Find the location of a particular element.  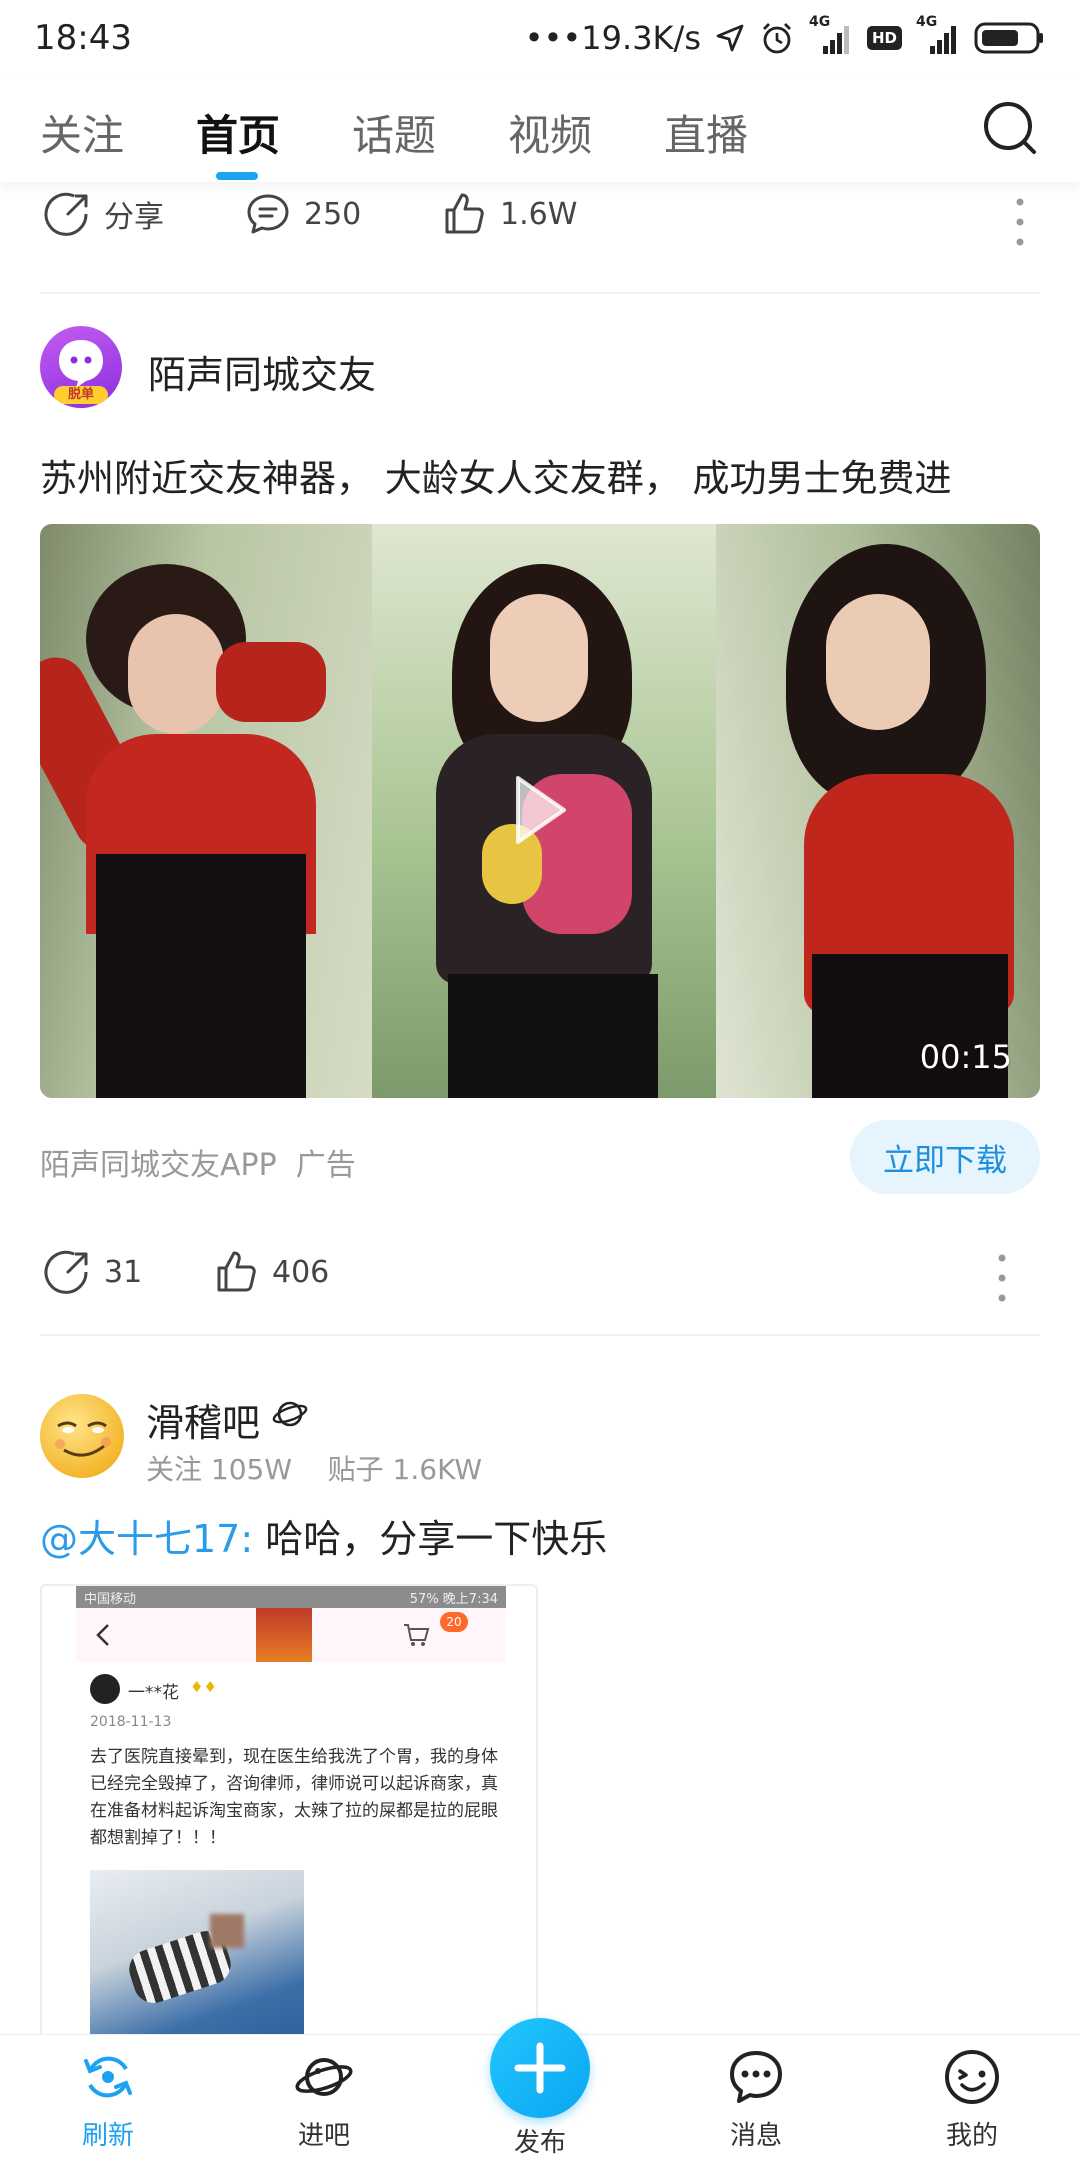

planet-icon is located at coordinates (324, 2077).